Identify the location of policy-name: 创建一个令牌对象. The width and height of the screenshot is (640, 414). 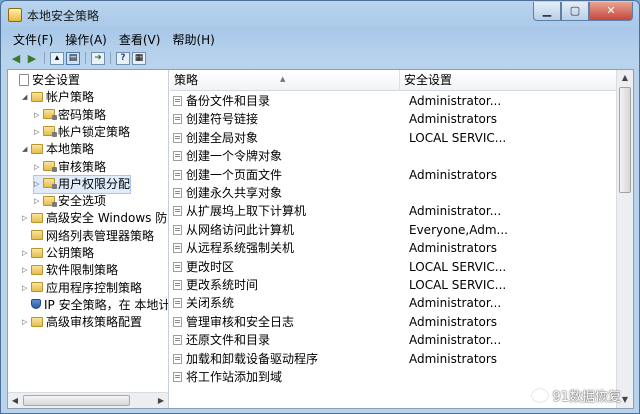
(234, 156).